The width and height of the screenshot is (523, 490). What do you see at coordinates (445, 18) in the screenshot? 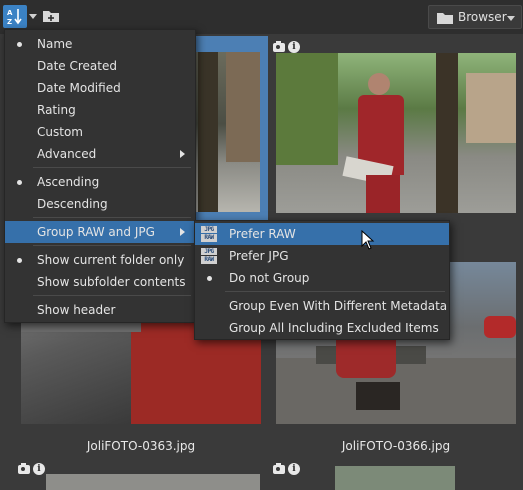
I see `folder-icon` at bounding box center [445, 18].